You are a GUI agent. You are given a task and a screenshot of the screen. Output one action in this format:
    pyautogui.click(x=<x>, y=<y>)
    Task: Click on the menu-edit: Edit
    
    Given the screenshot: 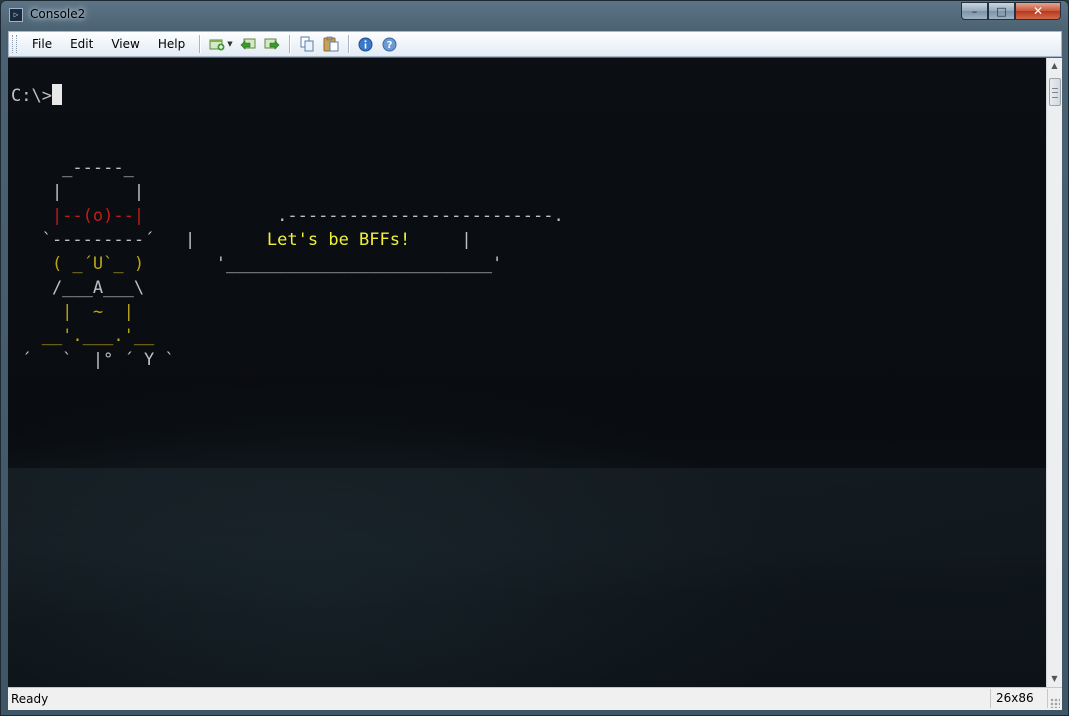 What is the action you would take?
    pyautogui.click(x=81, y=44)
    